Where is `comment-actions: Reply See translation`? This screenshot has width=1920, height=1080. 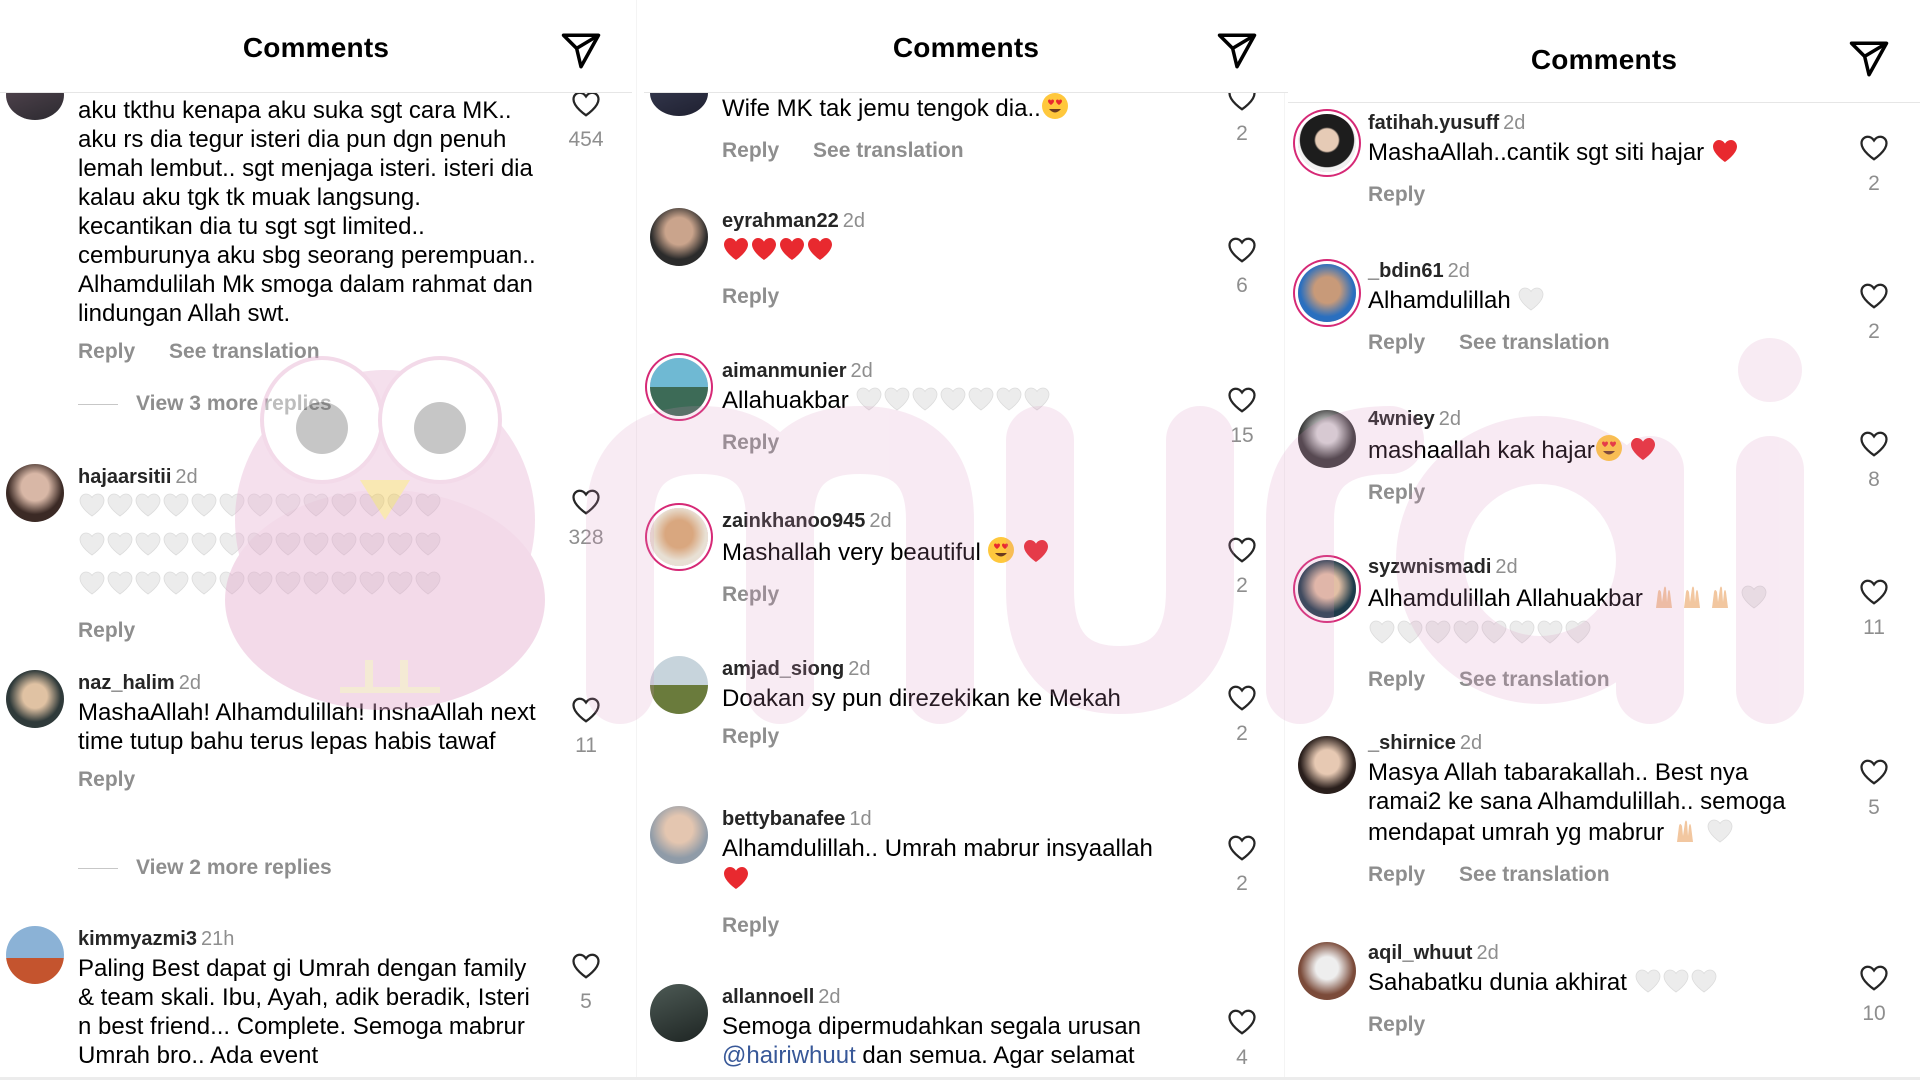
comment-actions: Reply See translation is located at coordinates (959, 151).